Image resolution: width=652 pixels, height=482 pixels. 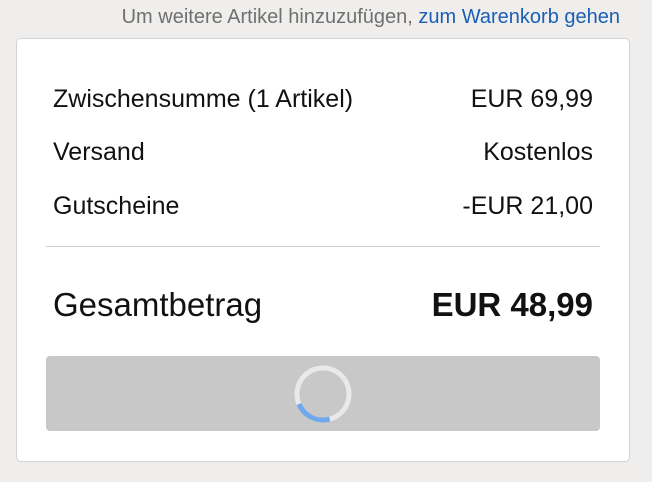 I want to click on total-row: Gesamtbetrag EUR 48,99, so click(x=323, y=305).